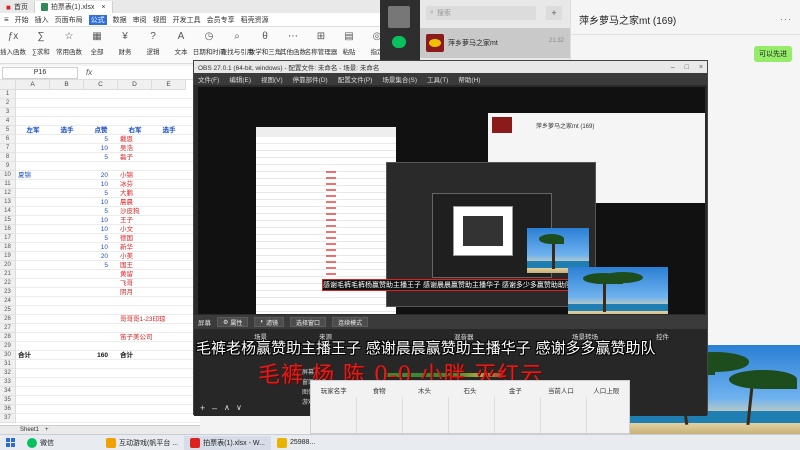 This screenshot has width=800, height=450. What do you see at coordinates (160, 175) in the screenshot?
I see `table-cell: 小锦` at bounding box center [160, 175].